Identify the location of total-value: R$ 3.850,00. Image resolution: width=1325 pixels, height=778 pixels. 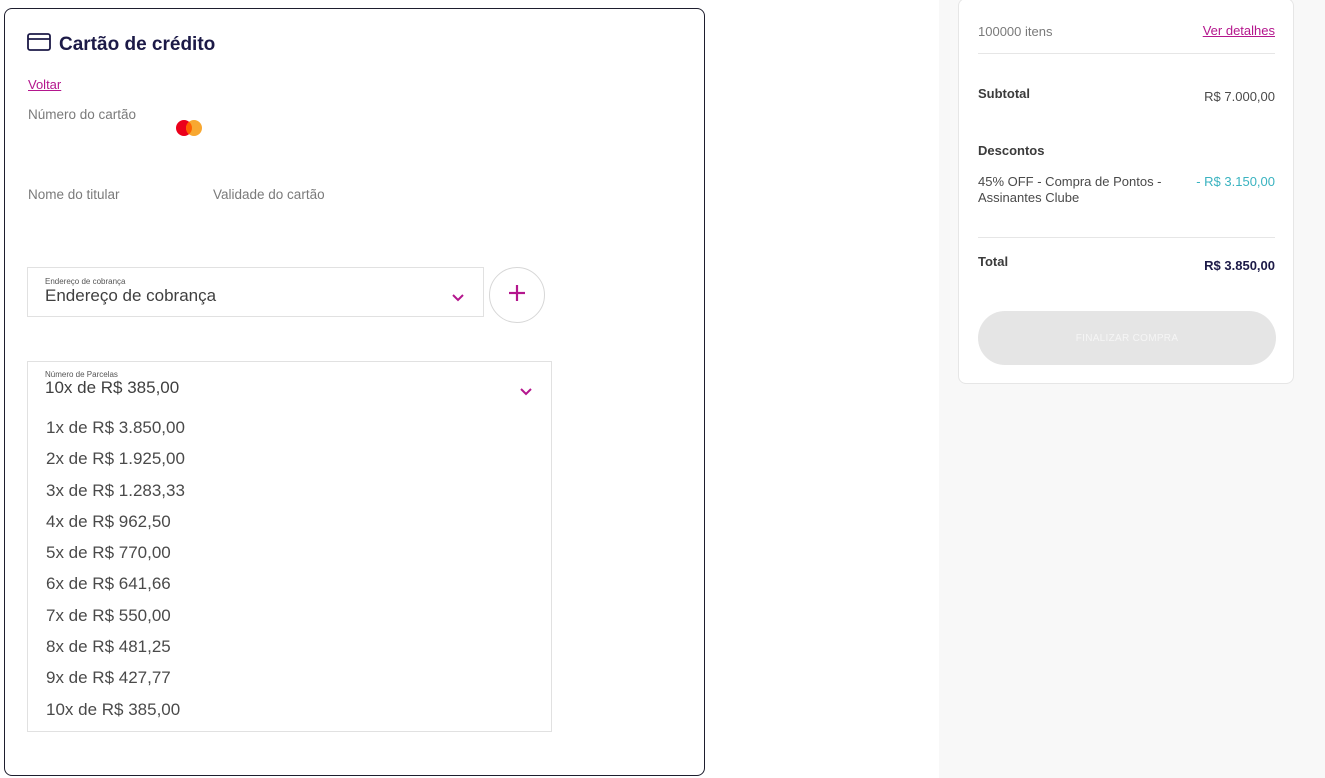
(1239, 265).